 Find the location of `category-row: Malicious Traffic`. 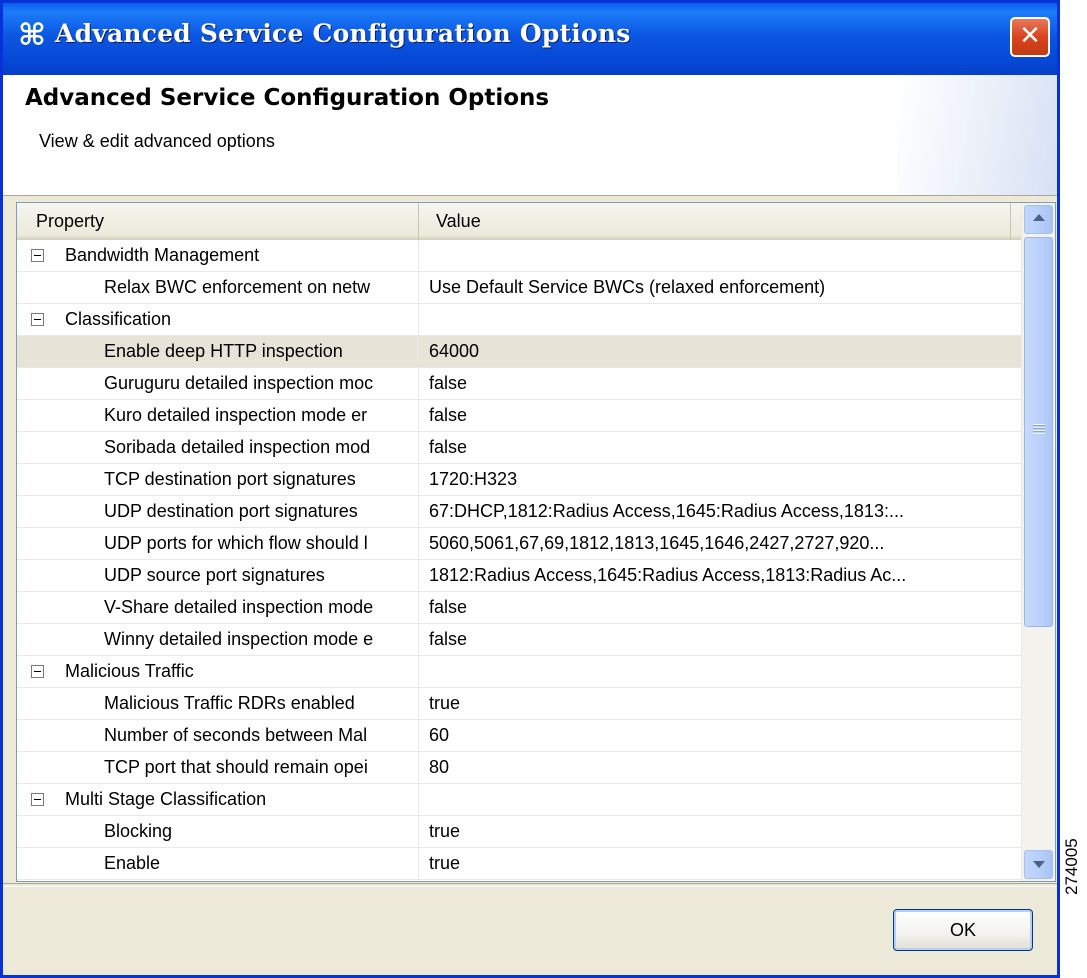

category-row: Malicious Traffic is located at coordinates (519, 672).